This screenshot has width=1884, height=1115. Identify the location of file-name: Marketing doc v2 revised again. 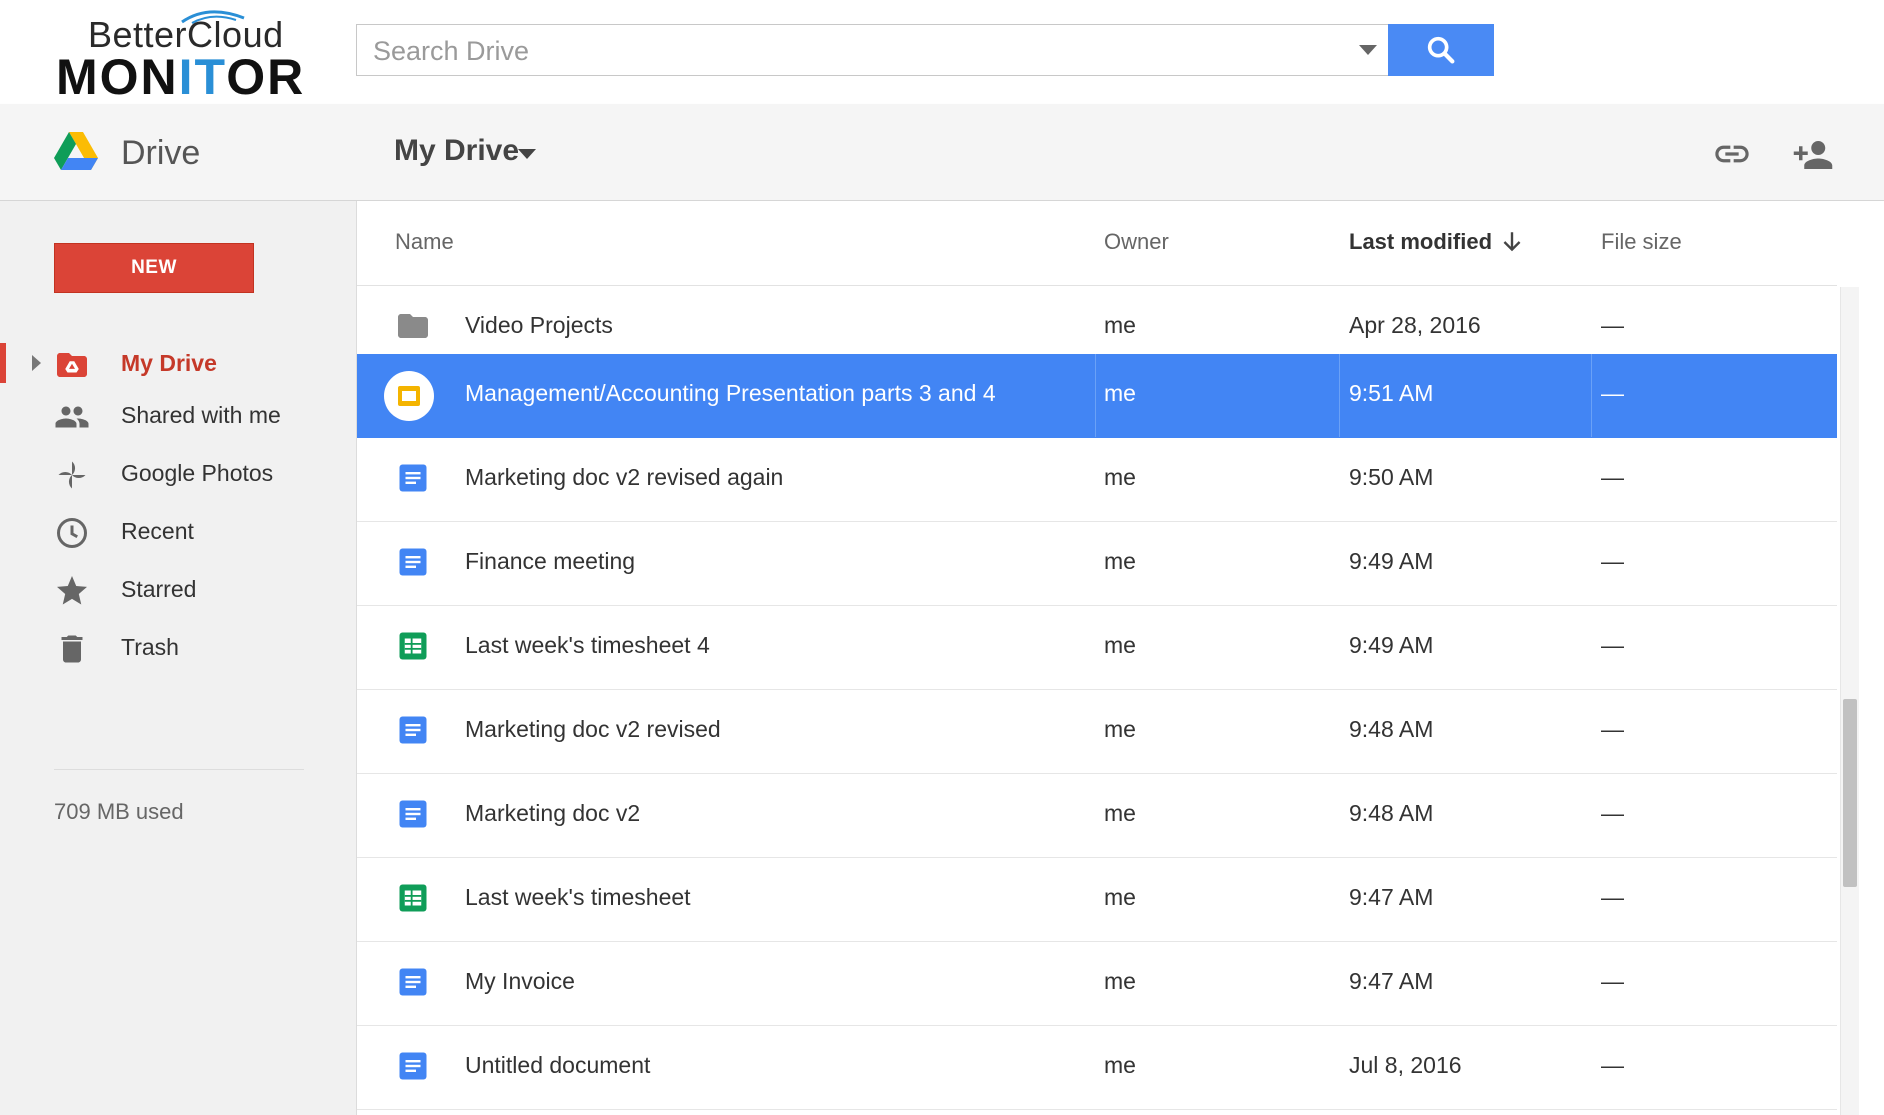
(624, 477).